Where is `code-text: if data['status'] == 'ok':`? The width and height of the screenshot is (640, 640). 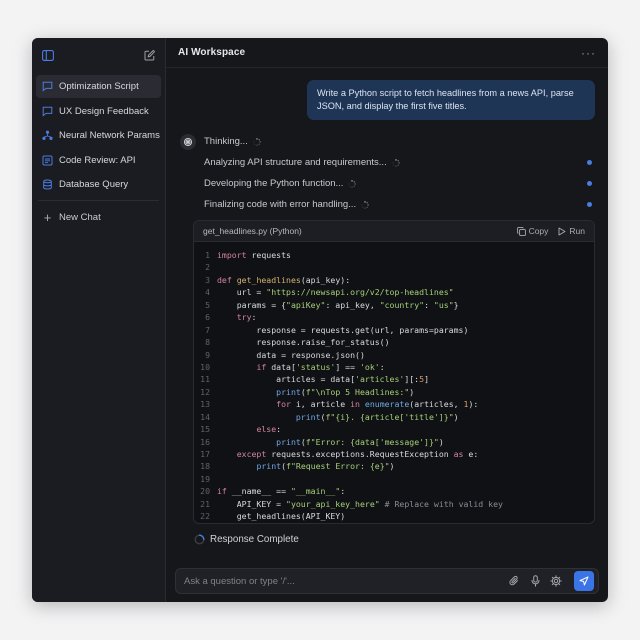 code-text: if data['status'] == 'ok': is located at coordinates (320, 366).